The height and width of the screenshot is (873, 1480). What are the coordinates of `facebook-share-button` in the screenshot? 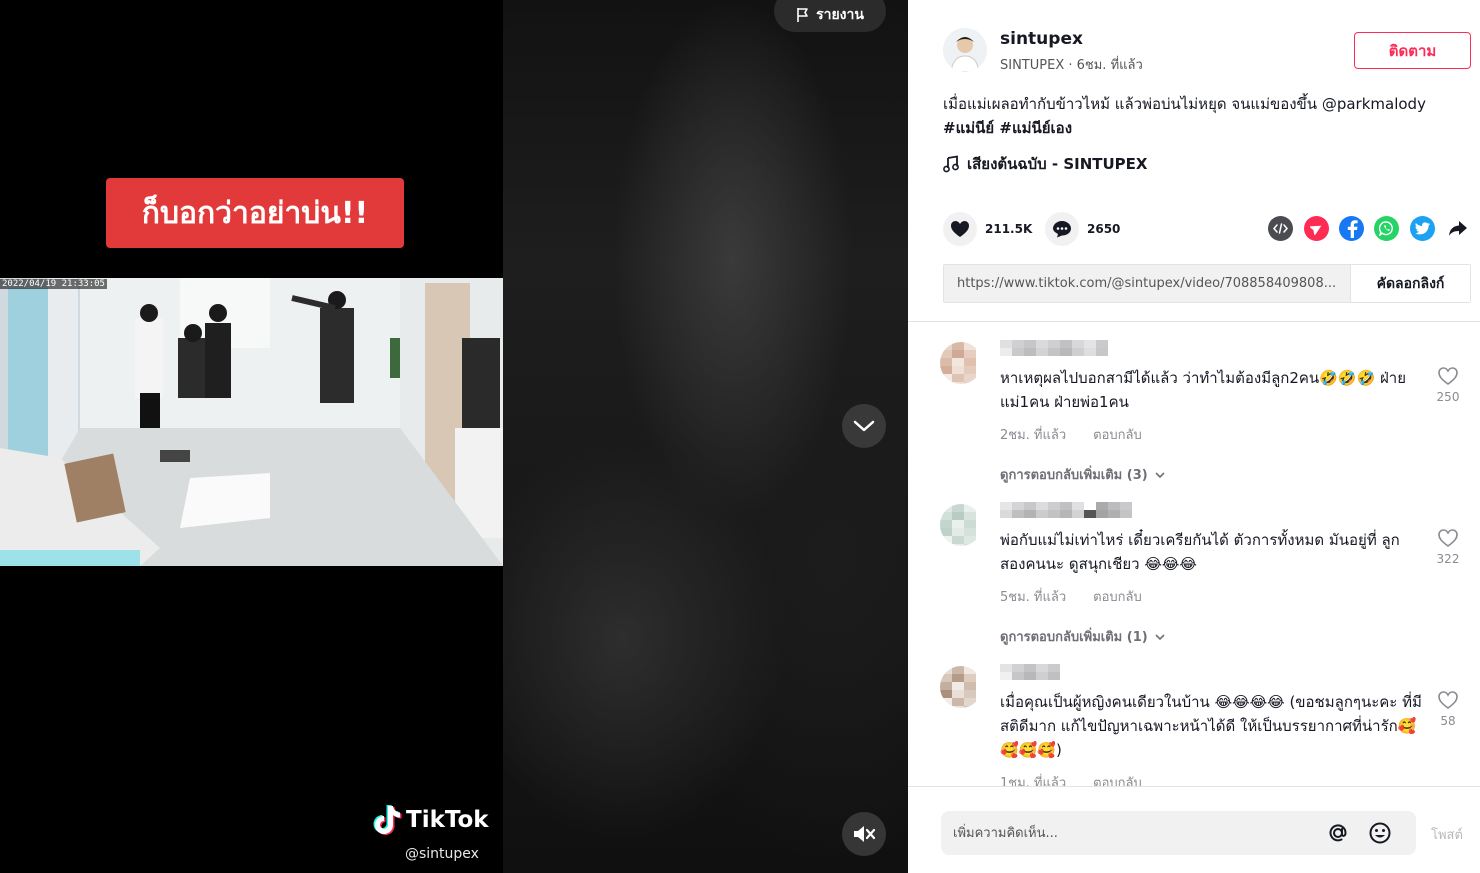 It's located at (1351, 228).